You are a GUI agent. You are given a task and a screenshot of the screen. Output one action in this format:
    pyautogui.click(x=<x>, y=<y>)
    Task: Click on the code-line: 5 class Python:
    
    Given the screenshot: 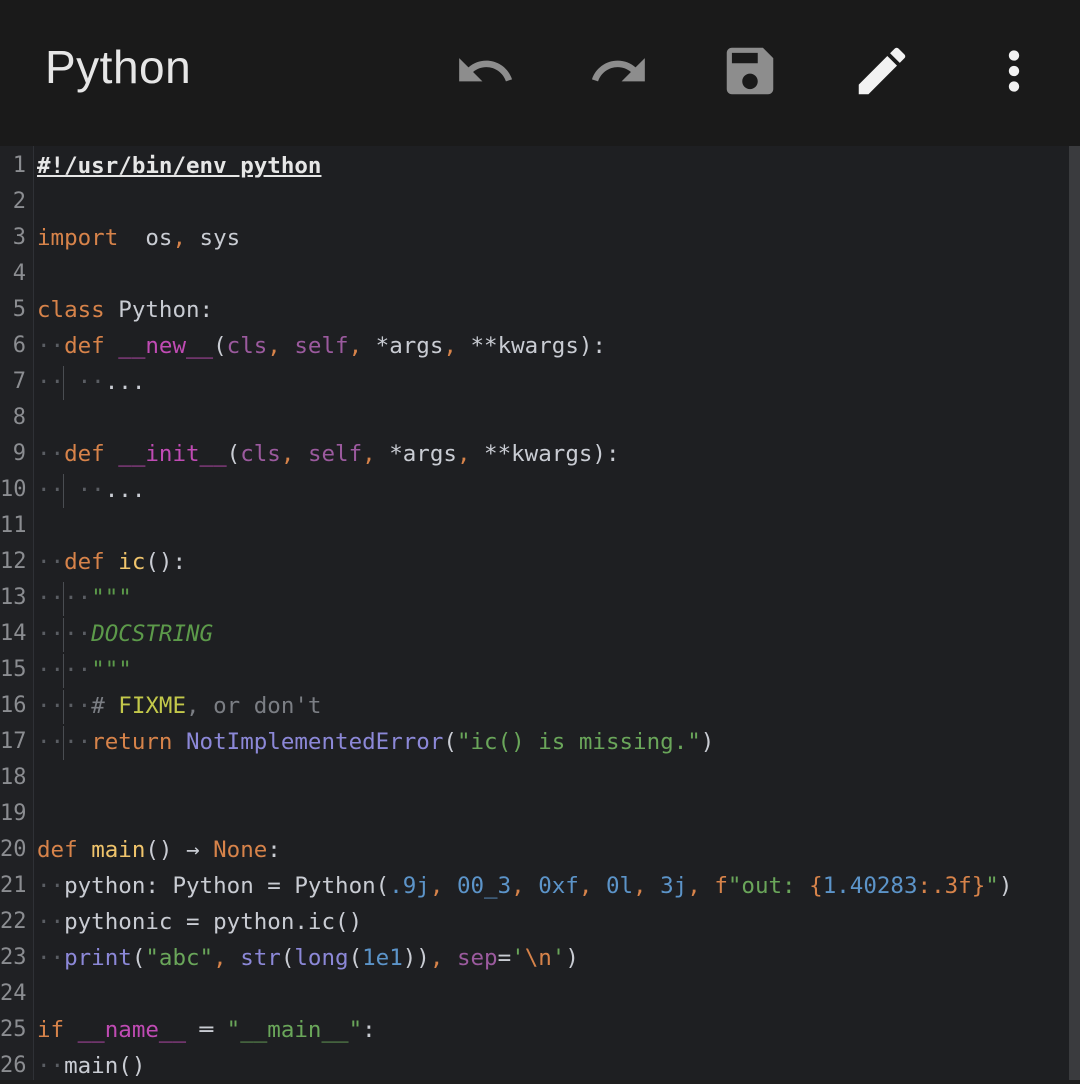 What is the action you would take?
    pyautogui.click(x=534, y=310)
    